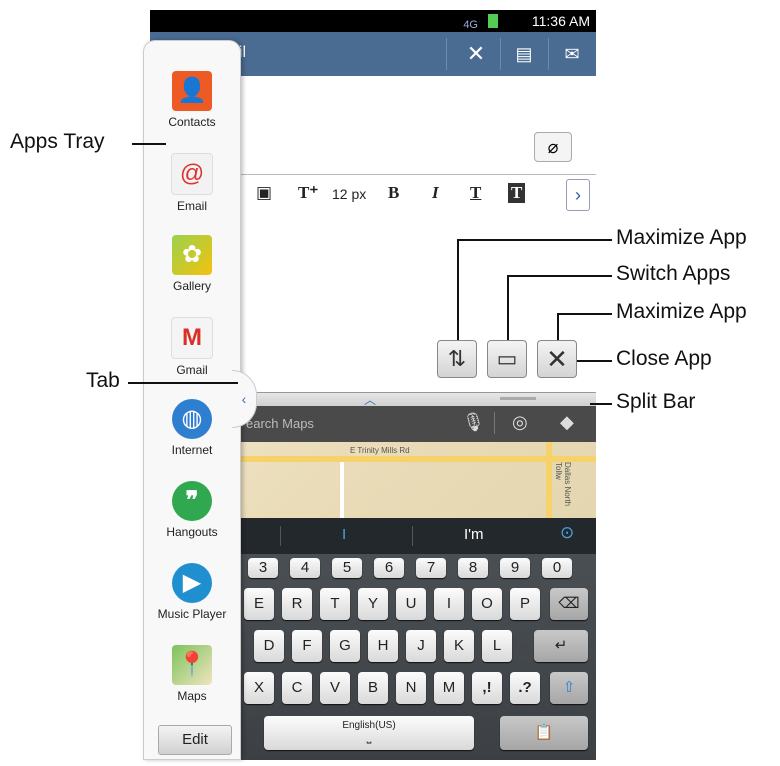  What do you see at coordinates (411, 604) in the screenshot?
I see `key-u: U` at bounding box center [411, 604].